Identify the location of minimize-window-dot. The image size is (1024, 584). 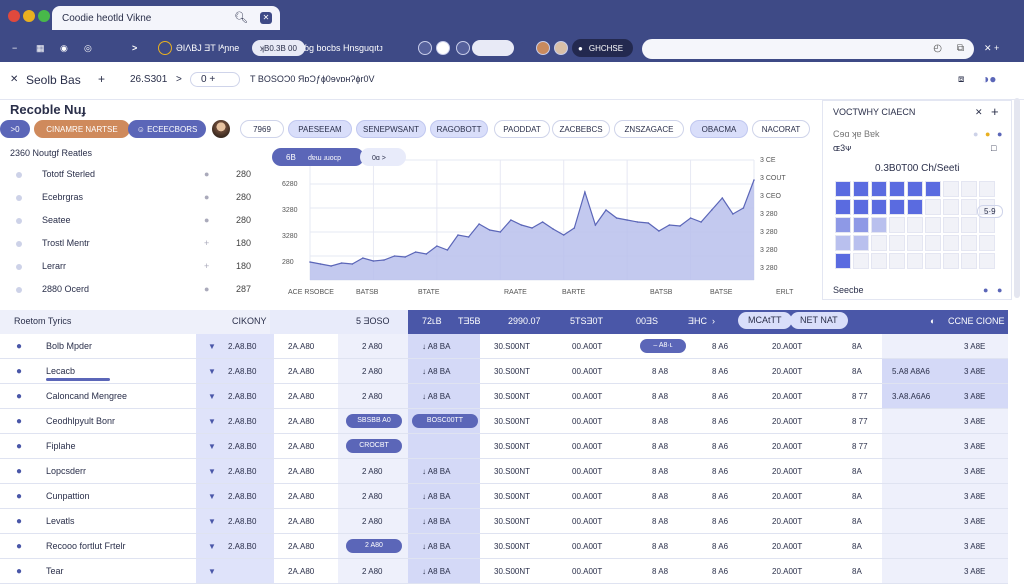
(29, 16).